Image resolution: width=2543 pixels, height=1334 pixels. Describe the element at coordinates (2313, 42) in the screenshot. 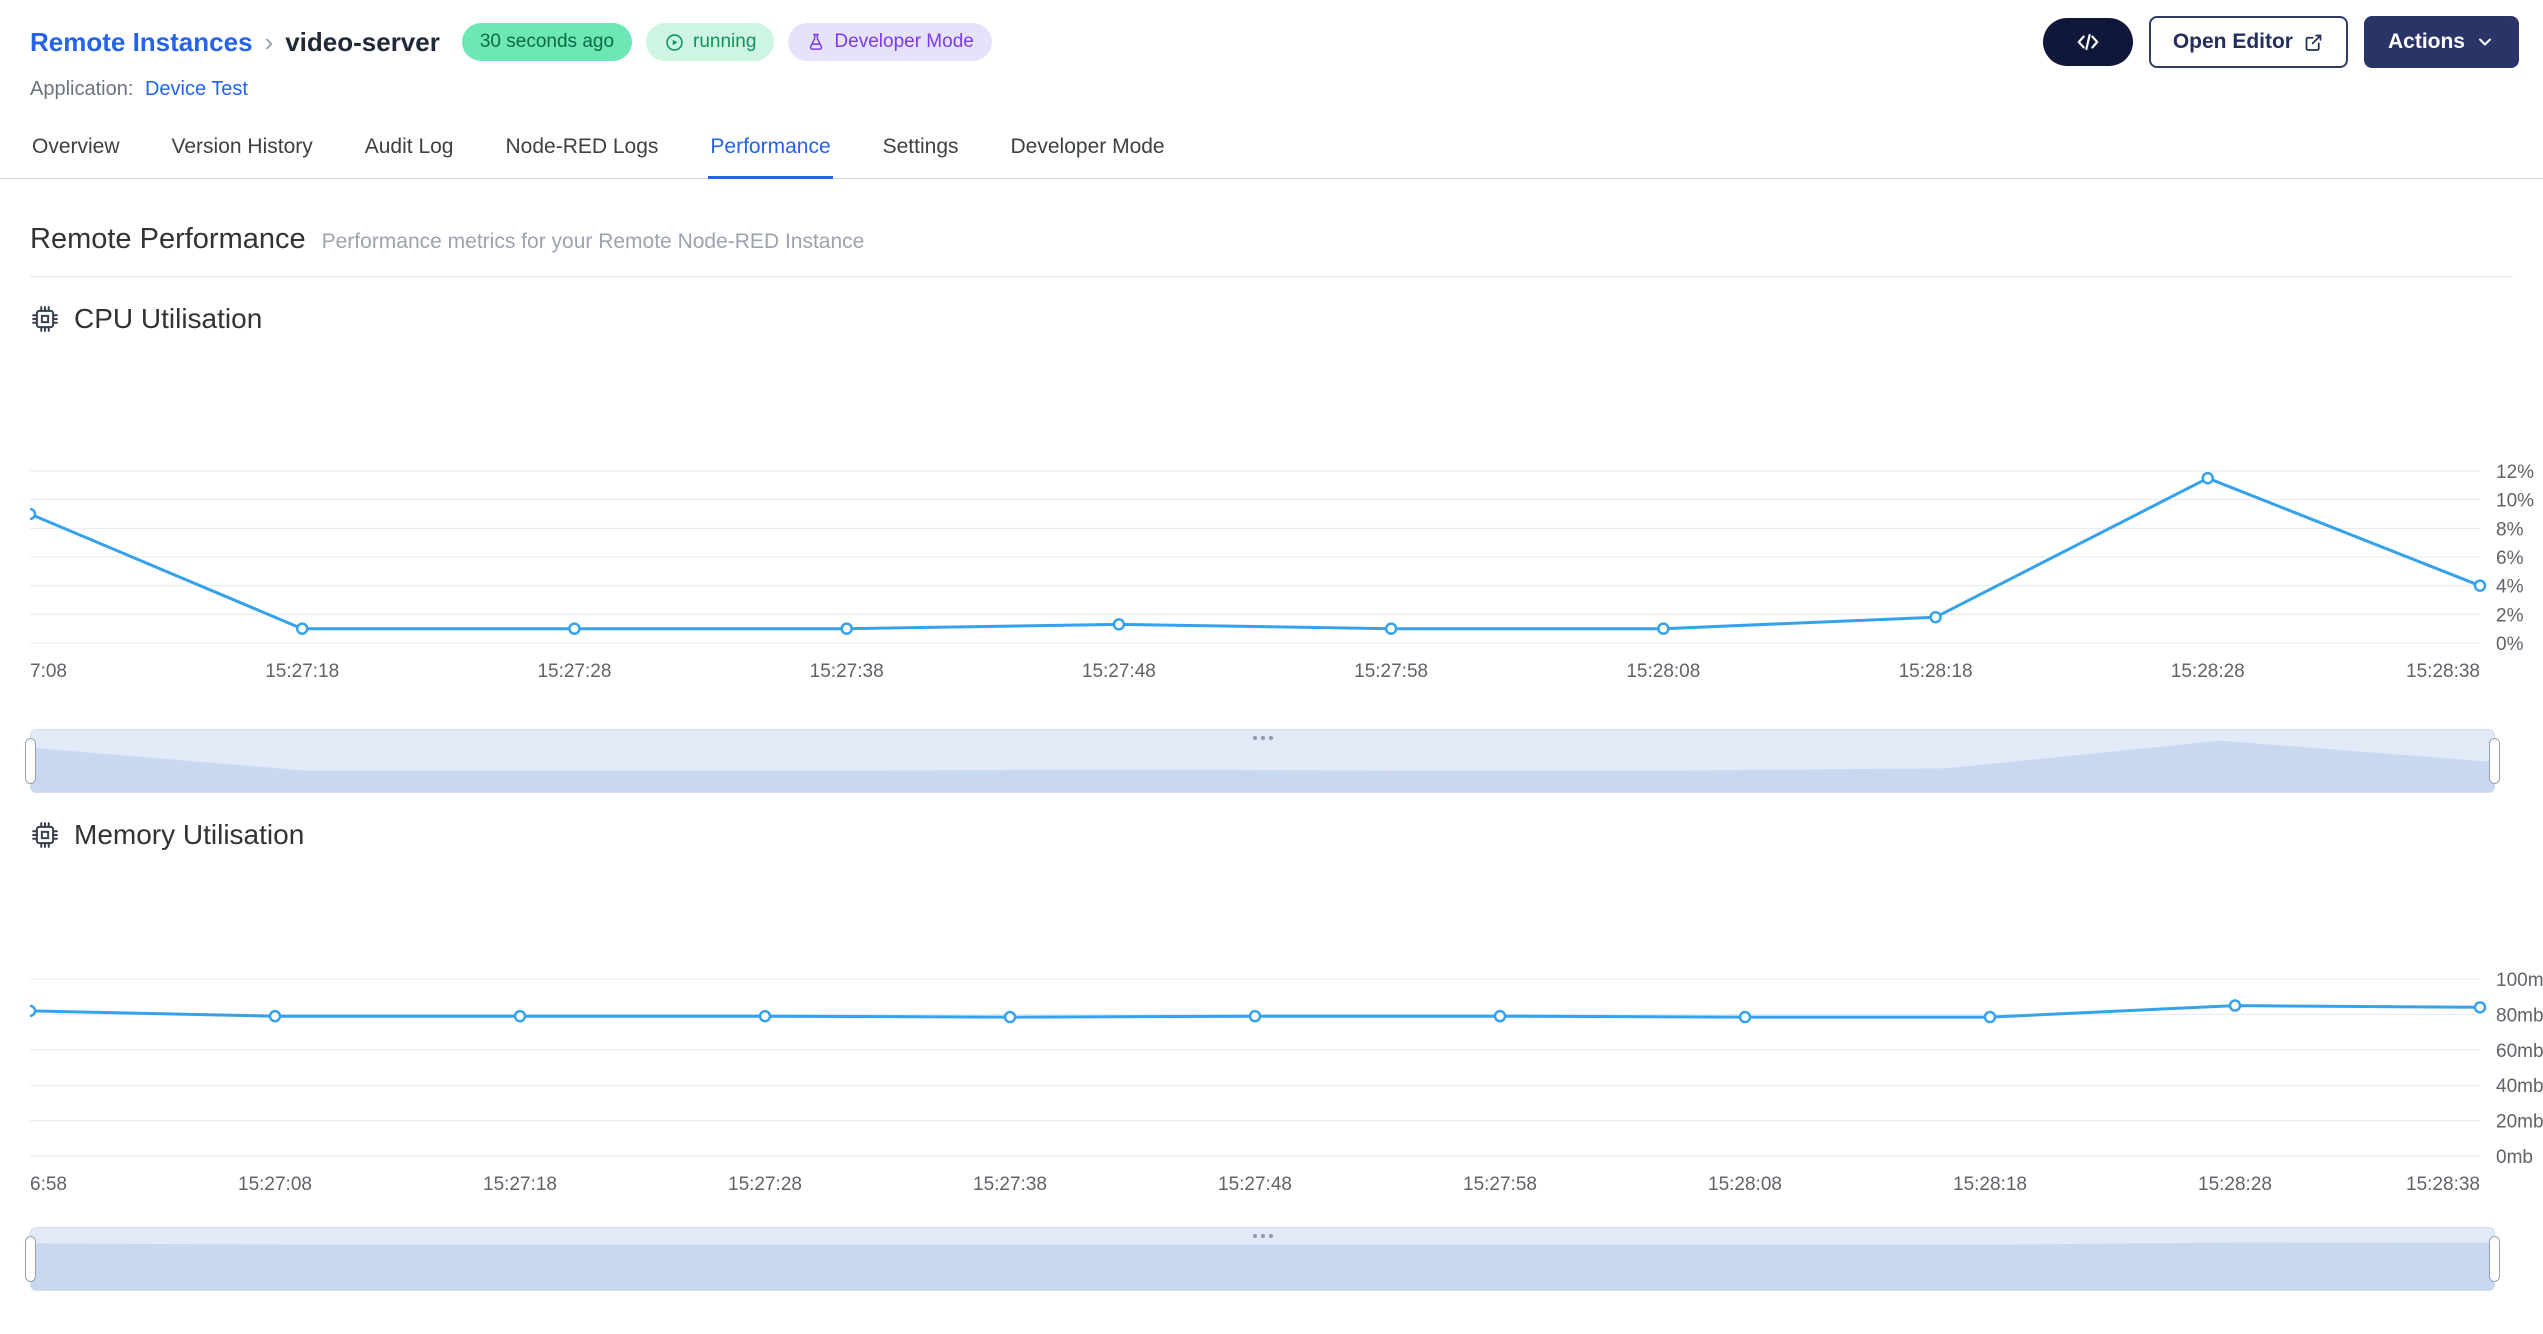

I see `external-link-icon` at that location.